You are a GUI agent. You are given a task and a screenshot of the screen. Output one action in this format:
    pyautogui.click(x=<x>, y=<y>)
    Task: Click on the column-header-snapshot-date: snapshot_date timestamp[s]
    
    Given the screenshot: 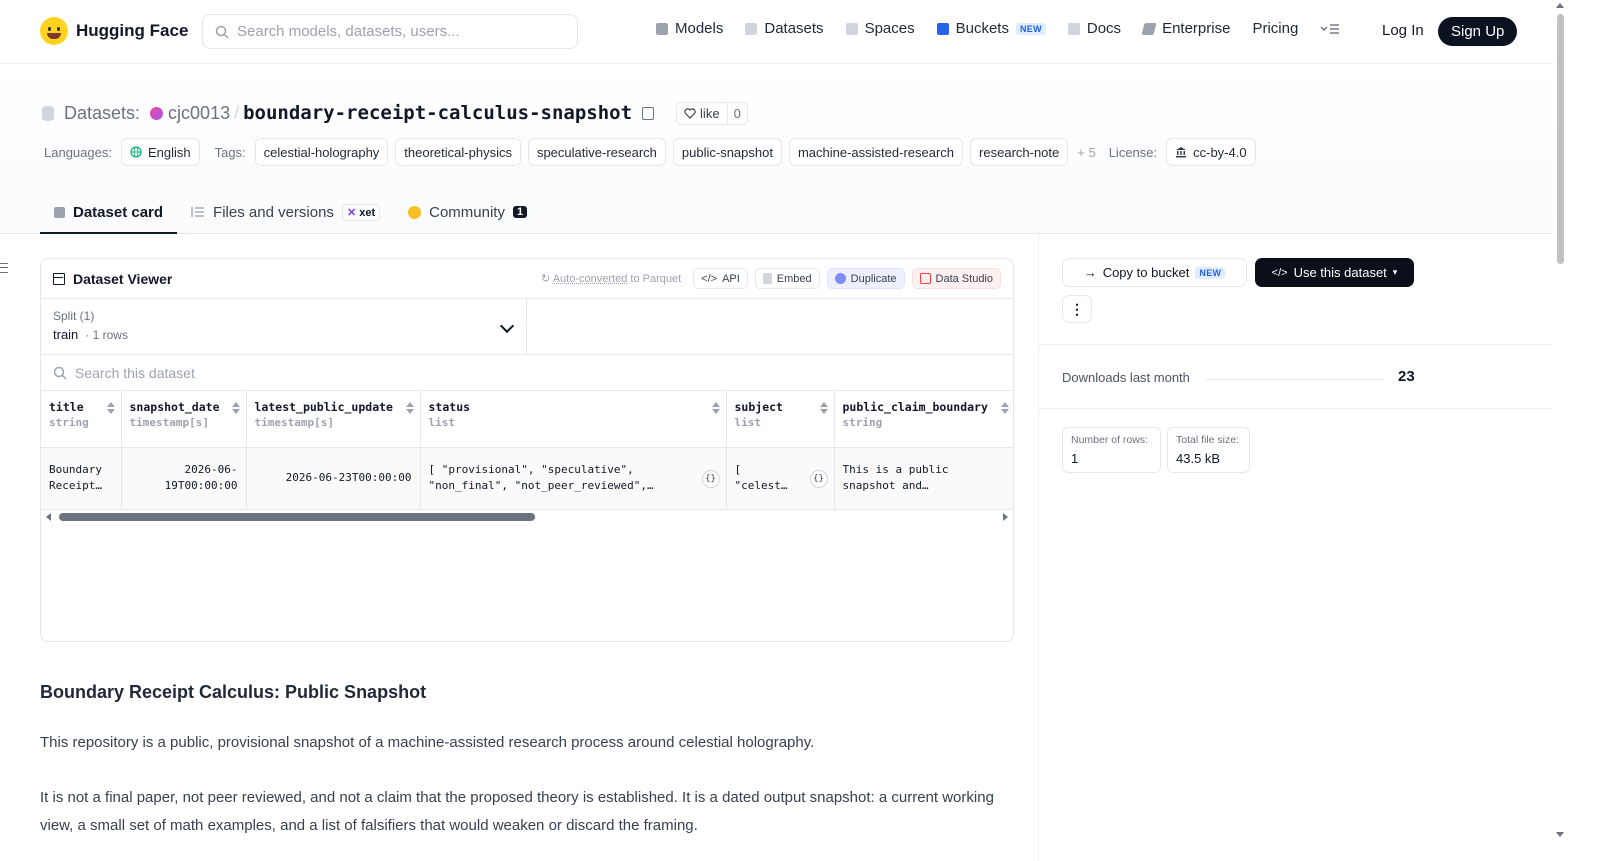 What is the action you would take?
    pyautogui.click(x=184, y=419)
    